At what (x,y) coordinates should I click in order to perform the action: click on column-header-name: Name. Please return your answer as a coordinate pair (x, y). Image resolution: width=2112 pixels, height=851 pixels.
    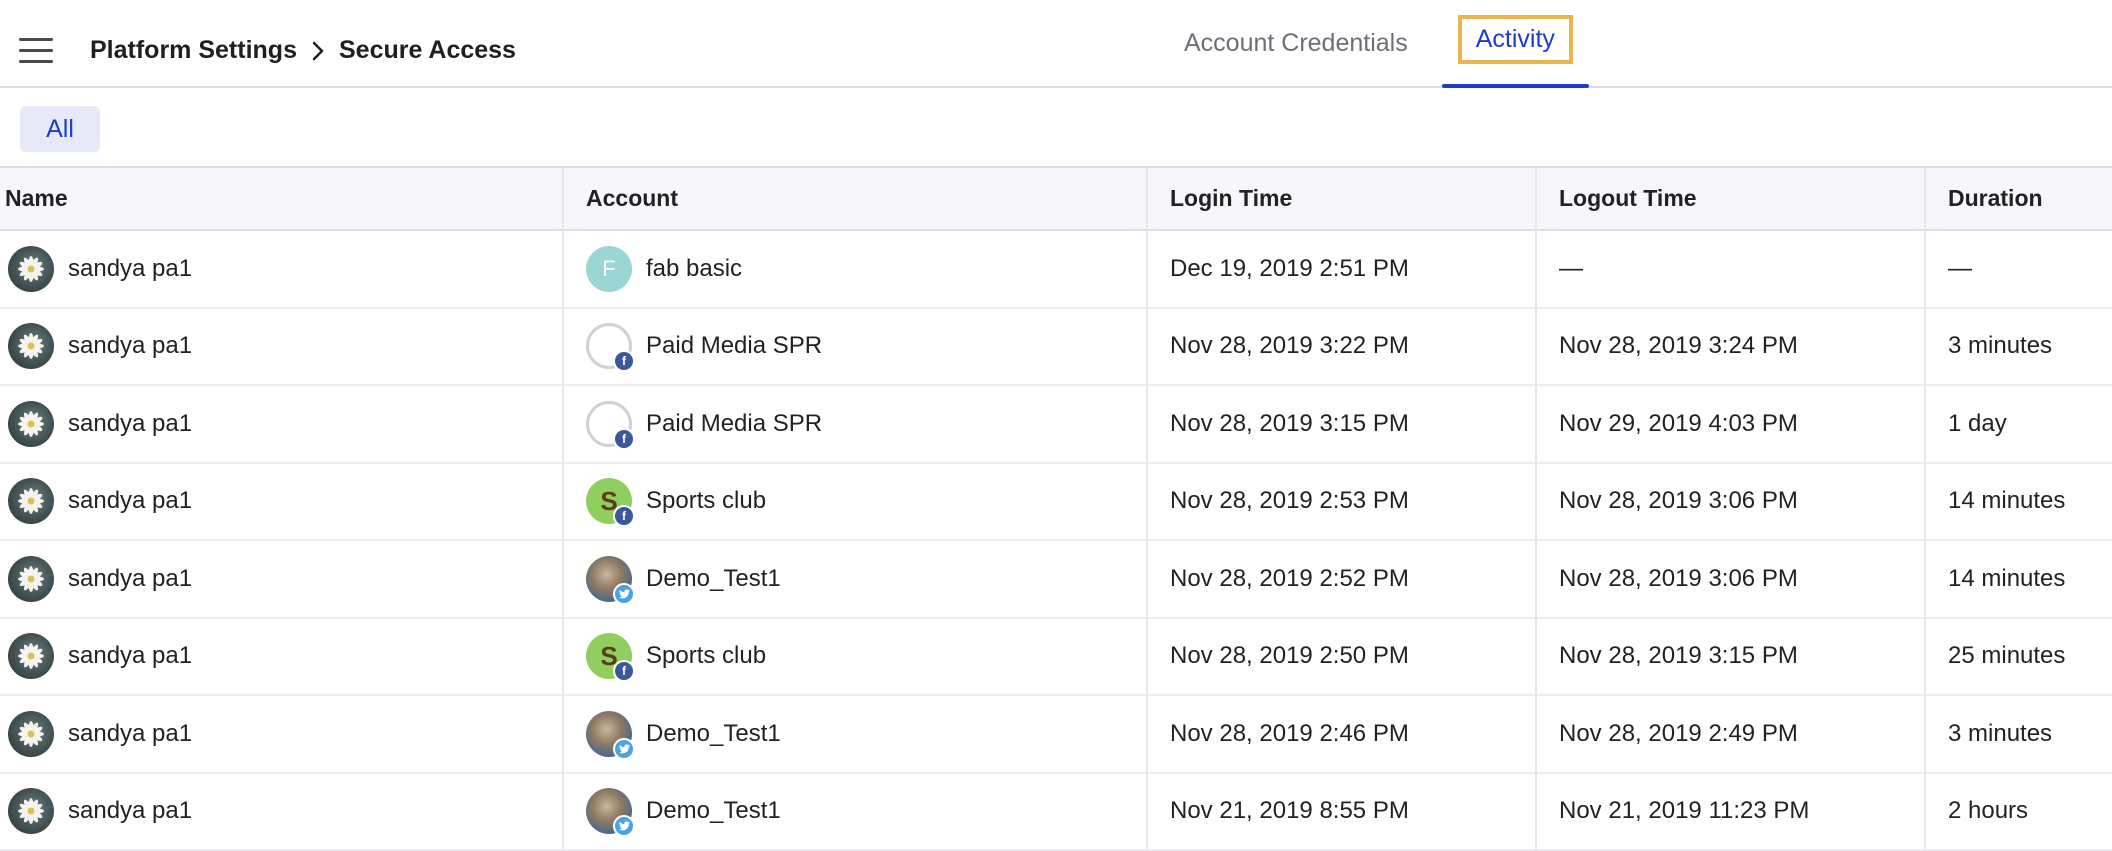
    Looking at the image, I should click on (282, 199).